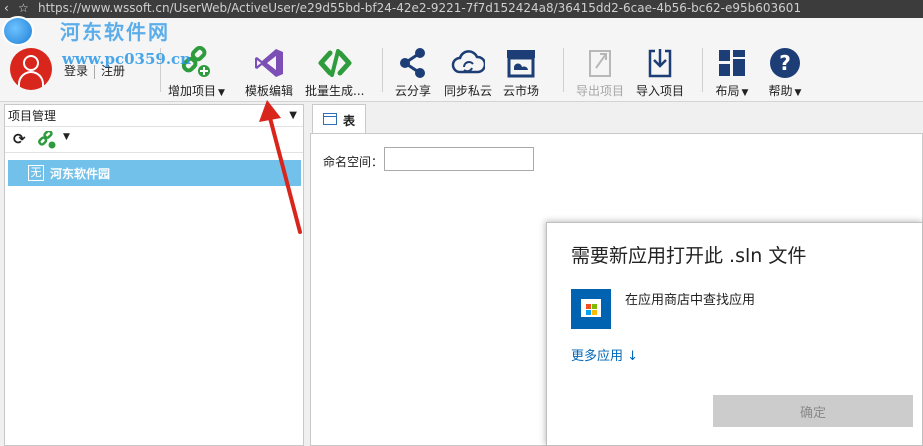 This screenshot has width=923, height=446. I want to click on dialog-title: 需要新应用打开此 .sln 文件, so click(689, 256).